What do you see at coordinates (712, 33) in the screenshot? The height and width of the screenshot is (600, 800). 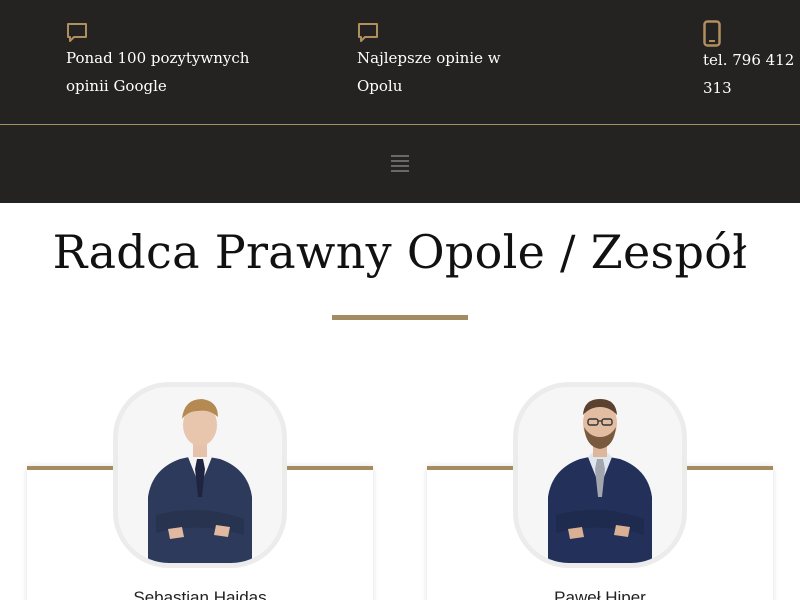 I see `mobile-phone-icon` at bounding box center [712, 33].